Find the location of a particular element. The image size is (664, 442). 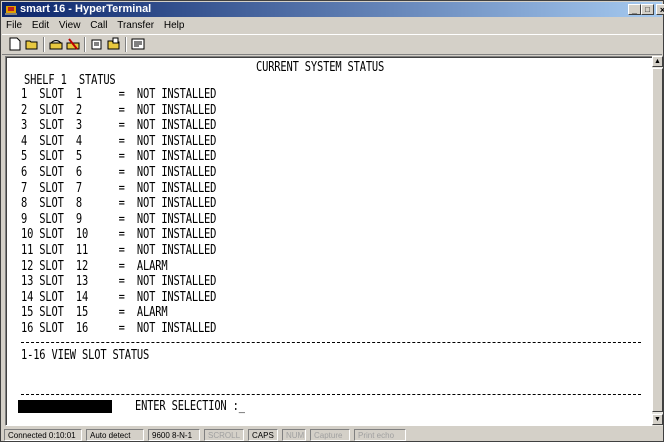

slot-status-row: 6 SLOT 6 = NOT INSTALLED is located at coordinates (119, 172).